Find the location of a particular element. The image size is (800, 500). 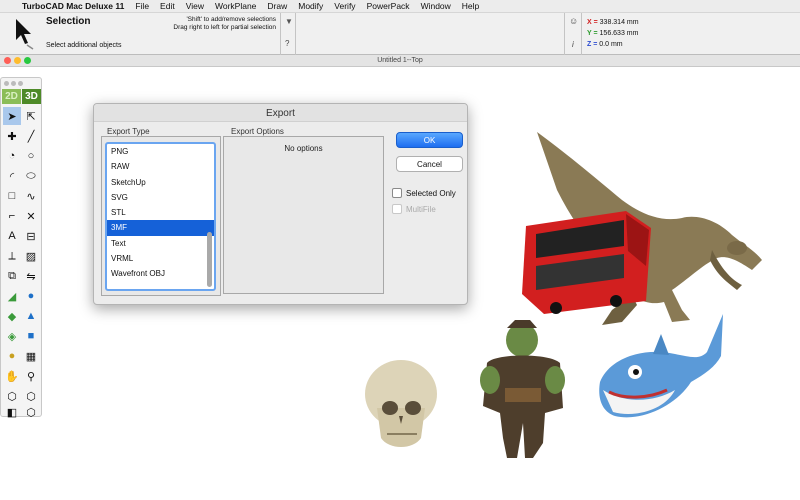

menu-workplane: WorkPlane is located at coordinates (235, 6).